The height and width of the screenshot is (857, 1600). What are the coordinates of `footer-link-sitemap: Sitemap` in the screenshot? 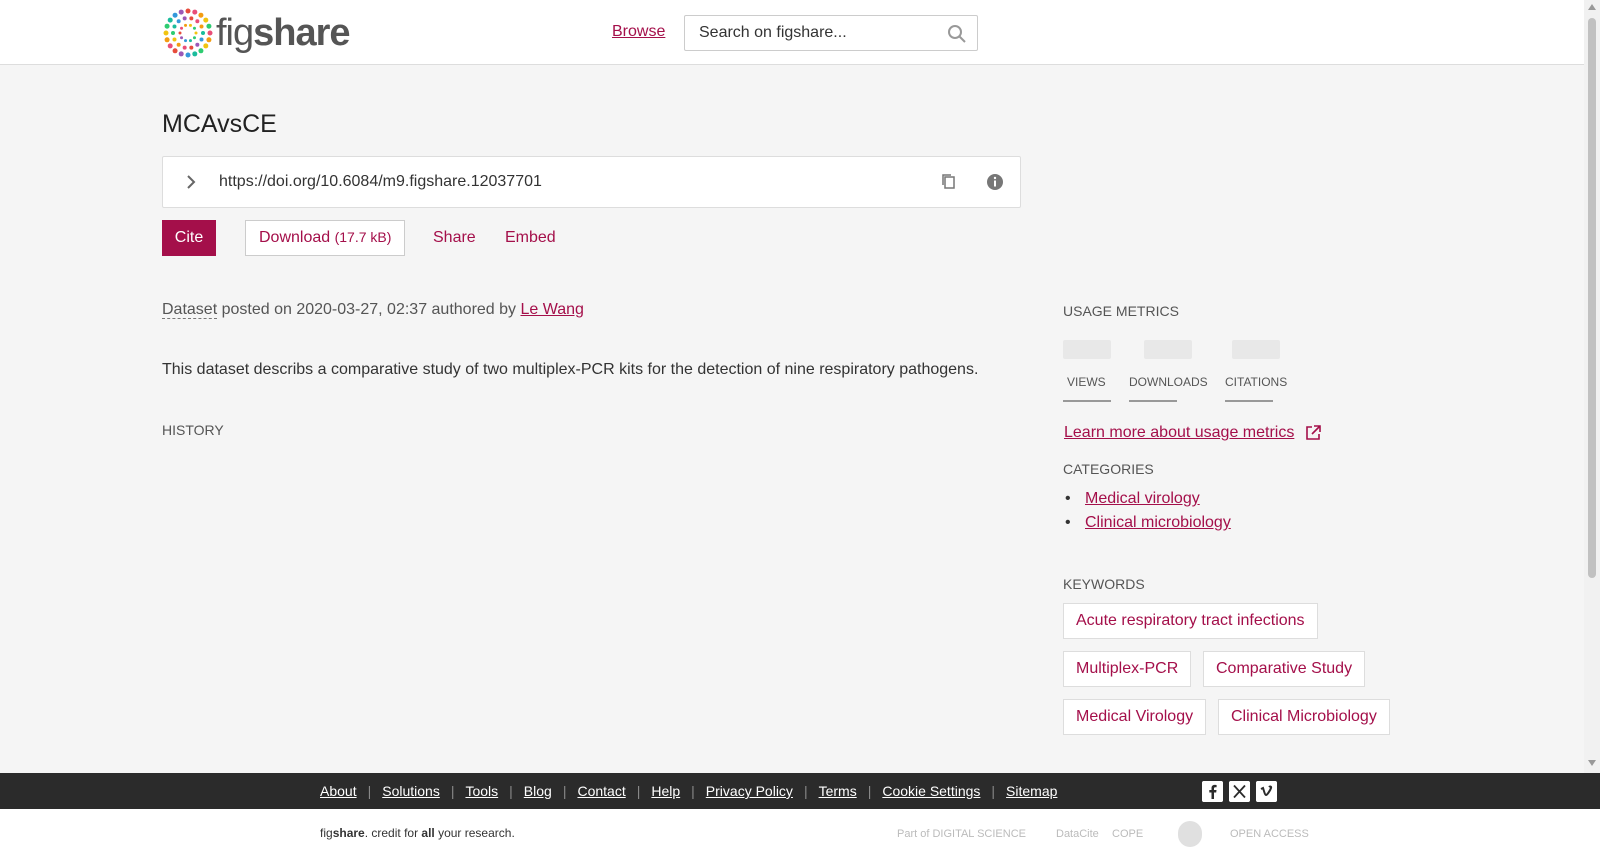 It's located at (1031, 791).